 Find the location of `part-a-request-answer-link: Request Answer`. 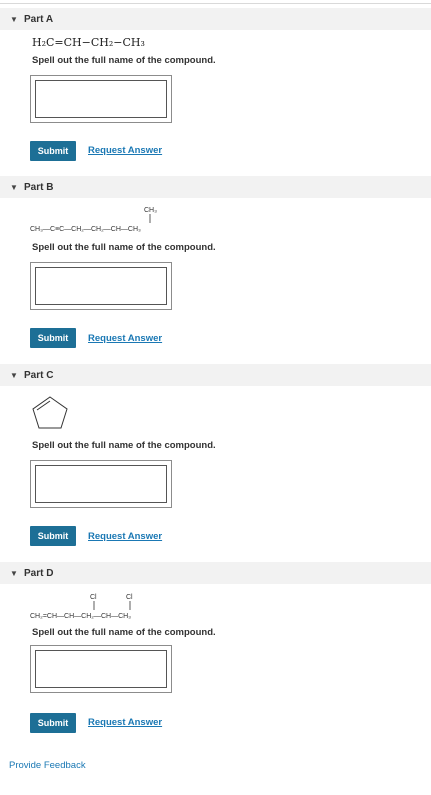

part-a-request-answer-link: Request Answer is located at coordinates (125, 150).